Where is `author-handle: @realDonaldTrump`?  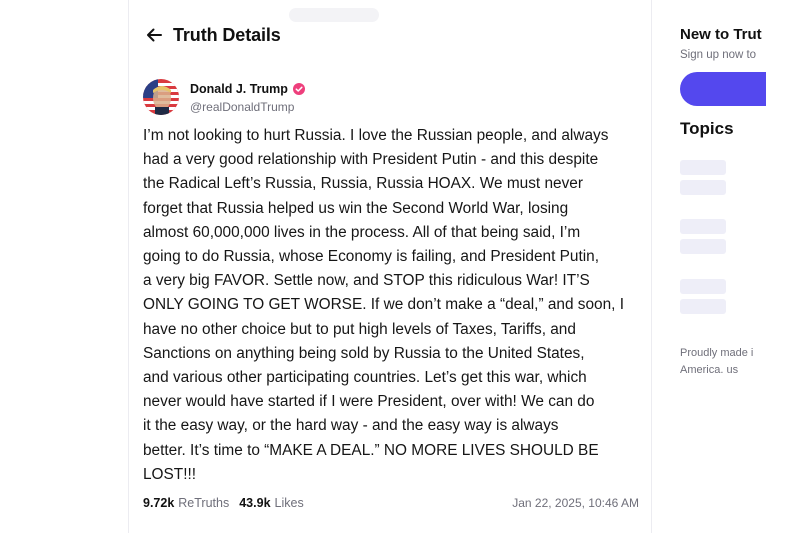 author-handle: @realDonaldTrump is located at coordinates (247, 107).